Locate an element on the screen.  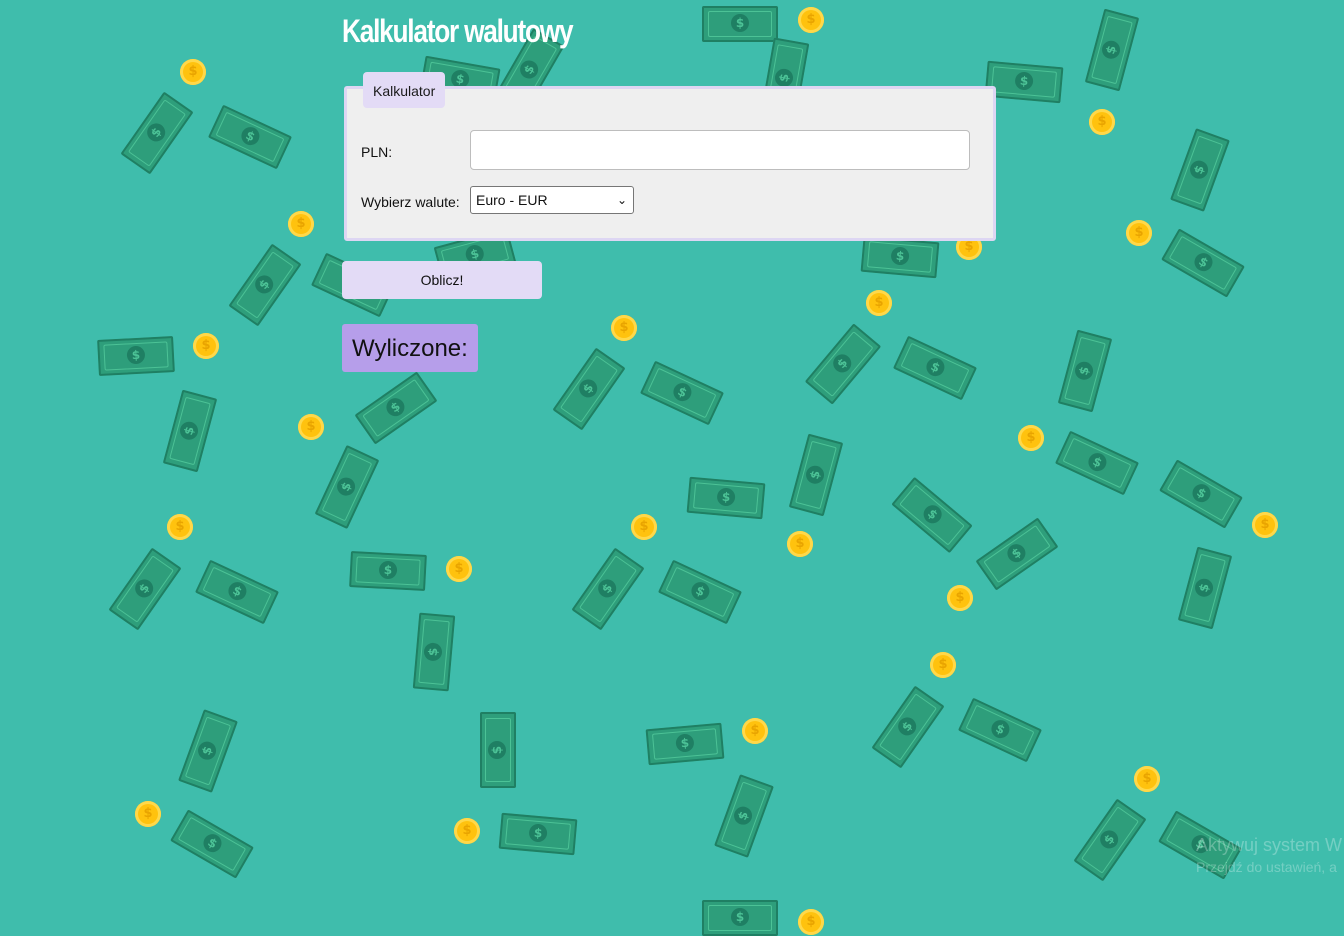
currency-selected-value: Euro - EUR is located at coordinates (512, 200).